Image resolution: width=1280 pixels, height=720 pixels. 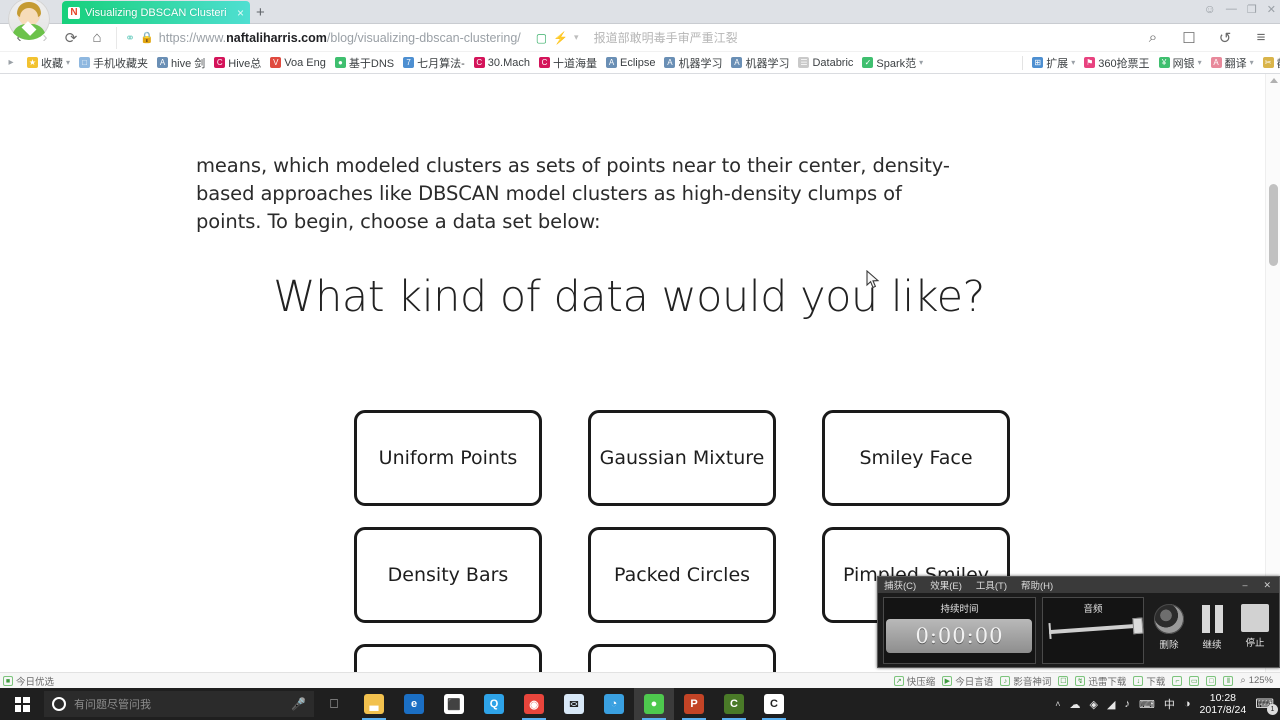 What do you see at coordinates (991, 585) in the screenshot?
I see `recorder-menu-item: 工具(T)` at bounding box center [991, 585].